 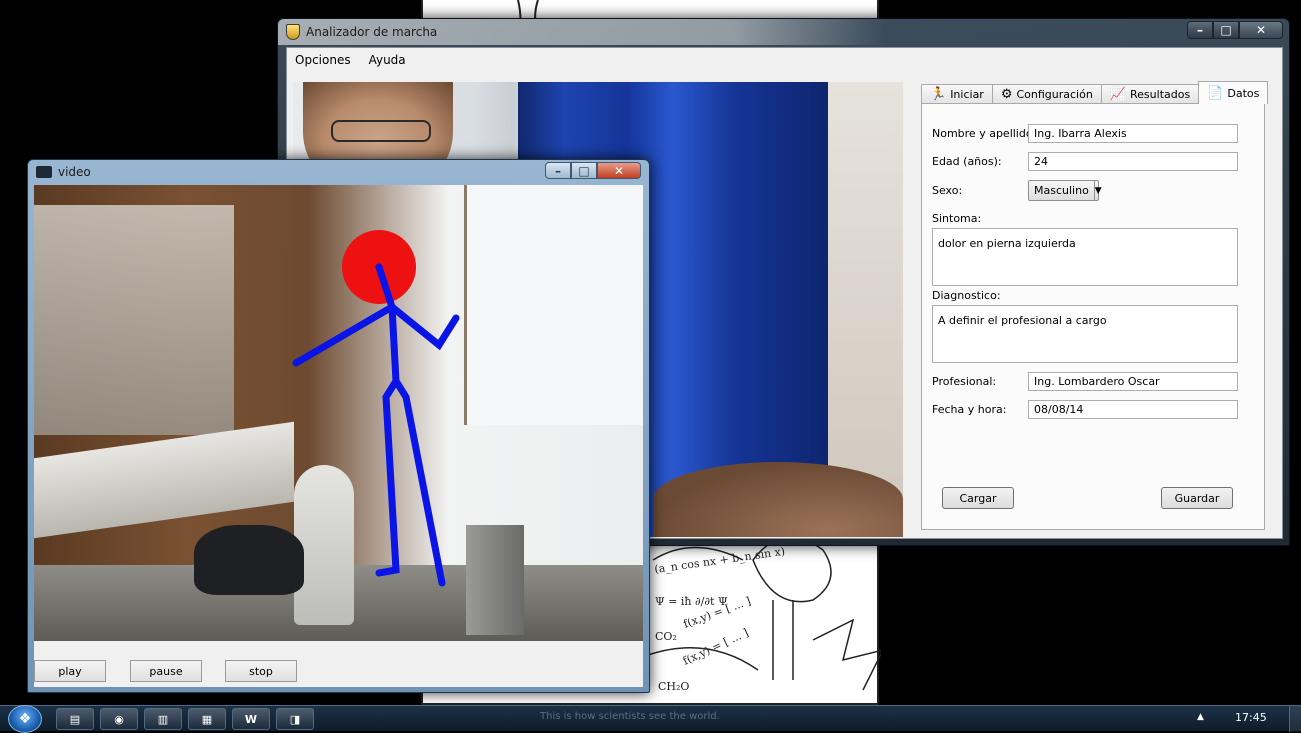 What do you see at coordinates (387, 477) in the screenshot?
I see `bone-left-leg` at bounding box center [387, 477].